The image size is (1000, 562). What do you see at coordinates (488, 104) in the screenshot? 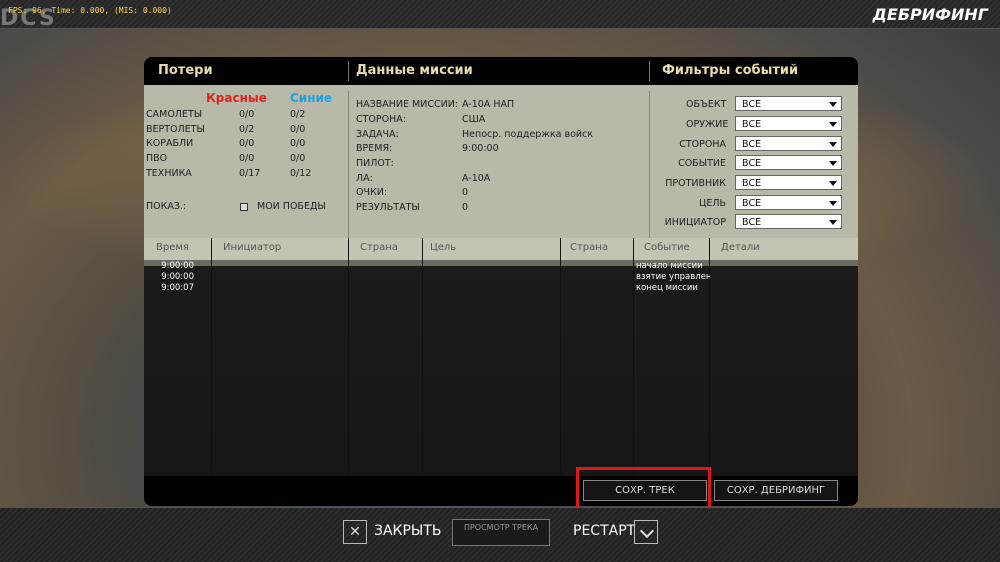
I see `mission-value: A-10A НАП` at bounding box center [488, 104].